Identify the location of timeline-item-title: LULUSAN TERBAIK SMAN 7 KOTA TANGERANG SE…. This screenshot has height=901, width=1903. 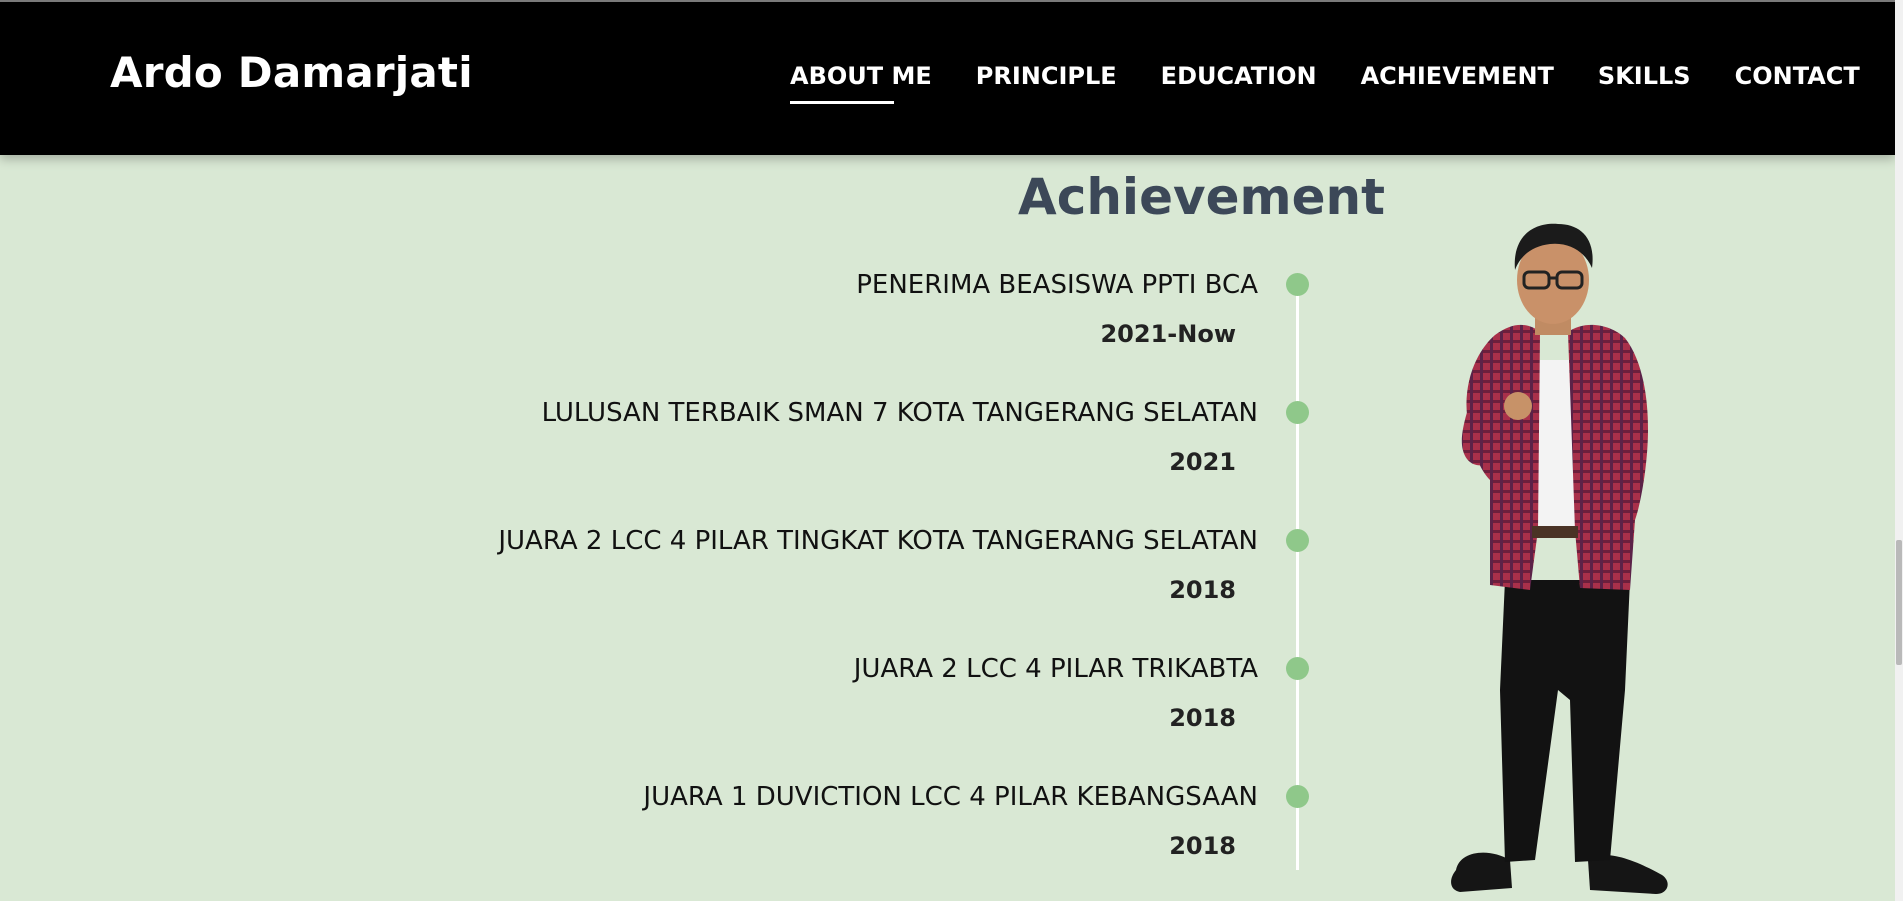
(899, 413).